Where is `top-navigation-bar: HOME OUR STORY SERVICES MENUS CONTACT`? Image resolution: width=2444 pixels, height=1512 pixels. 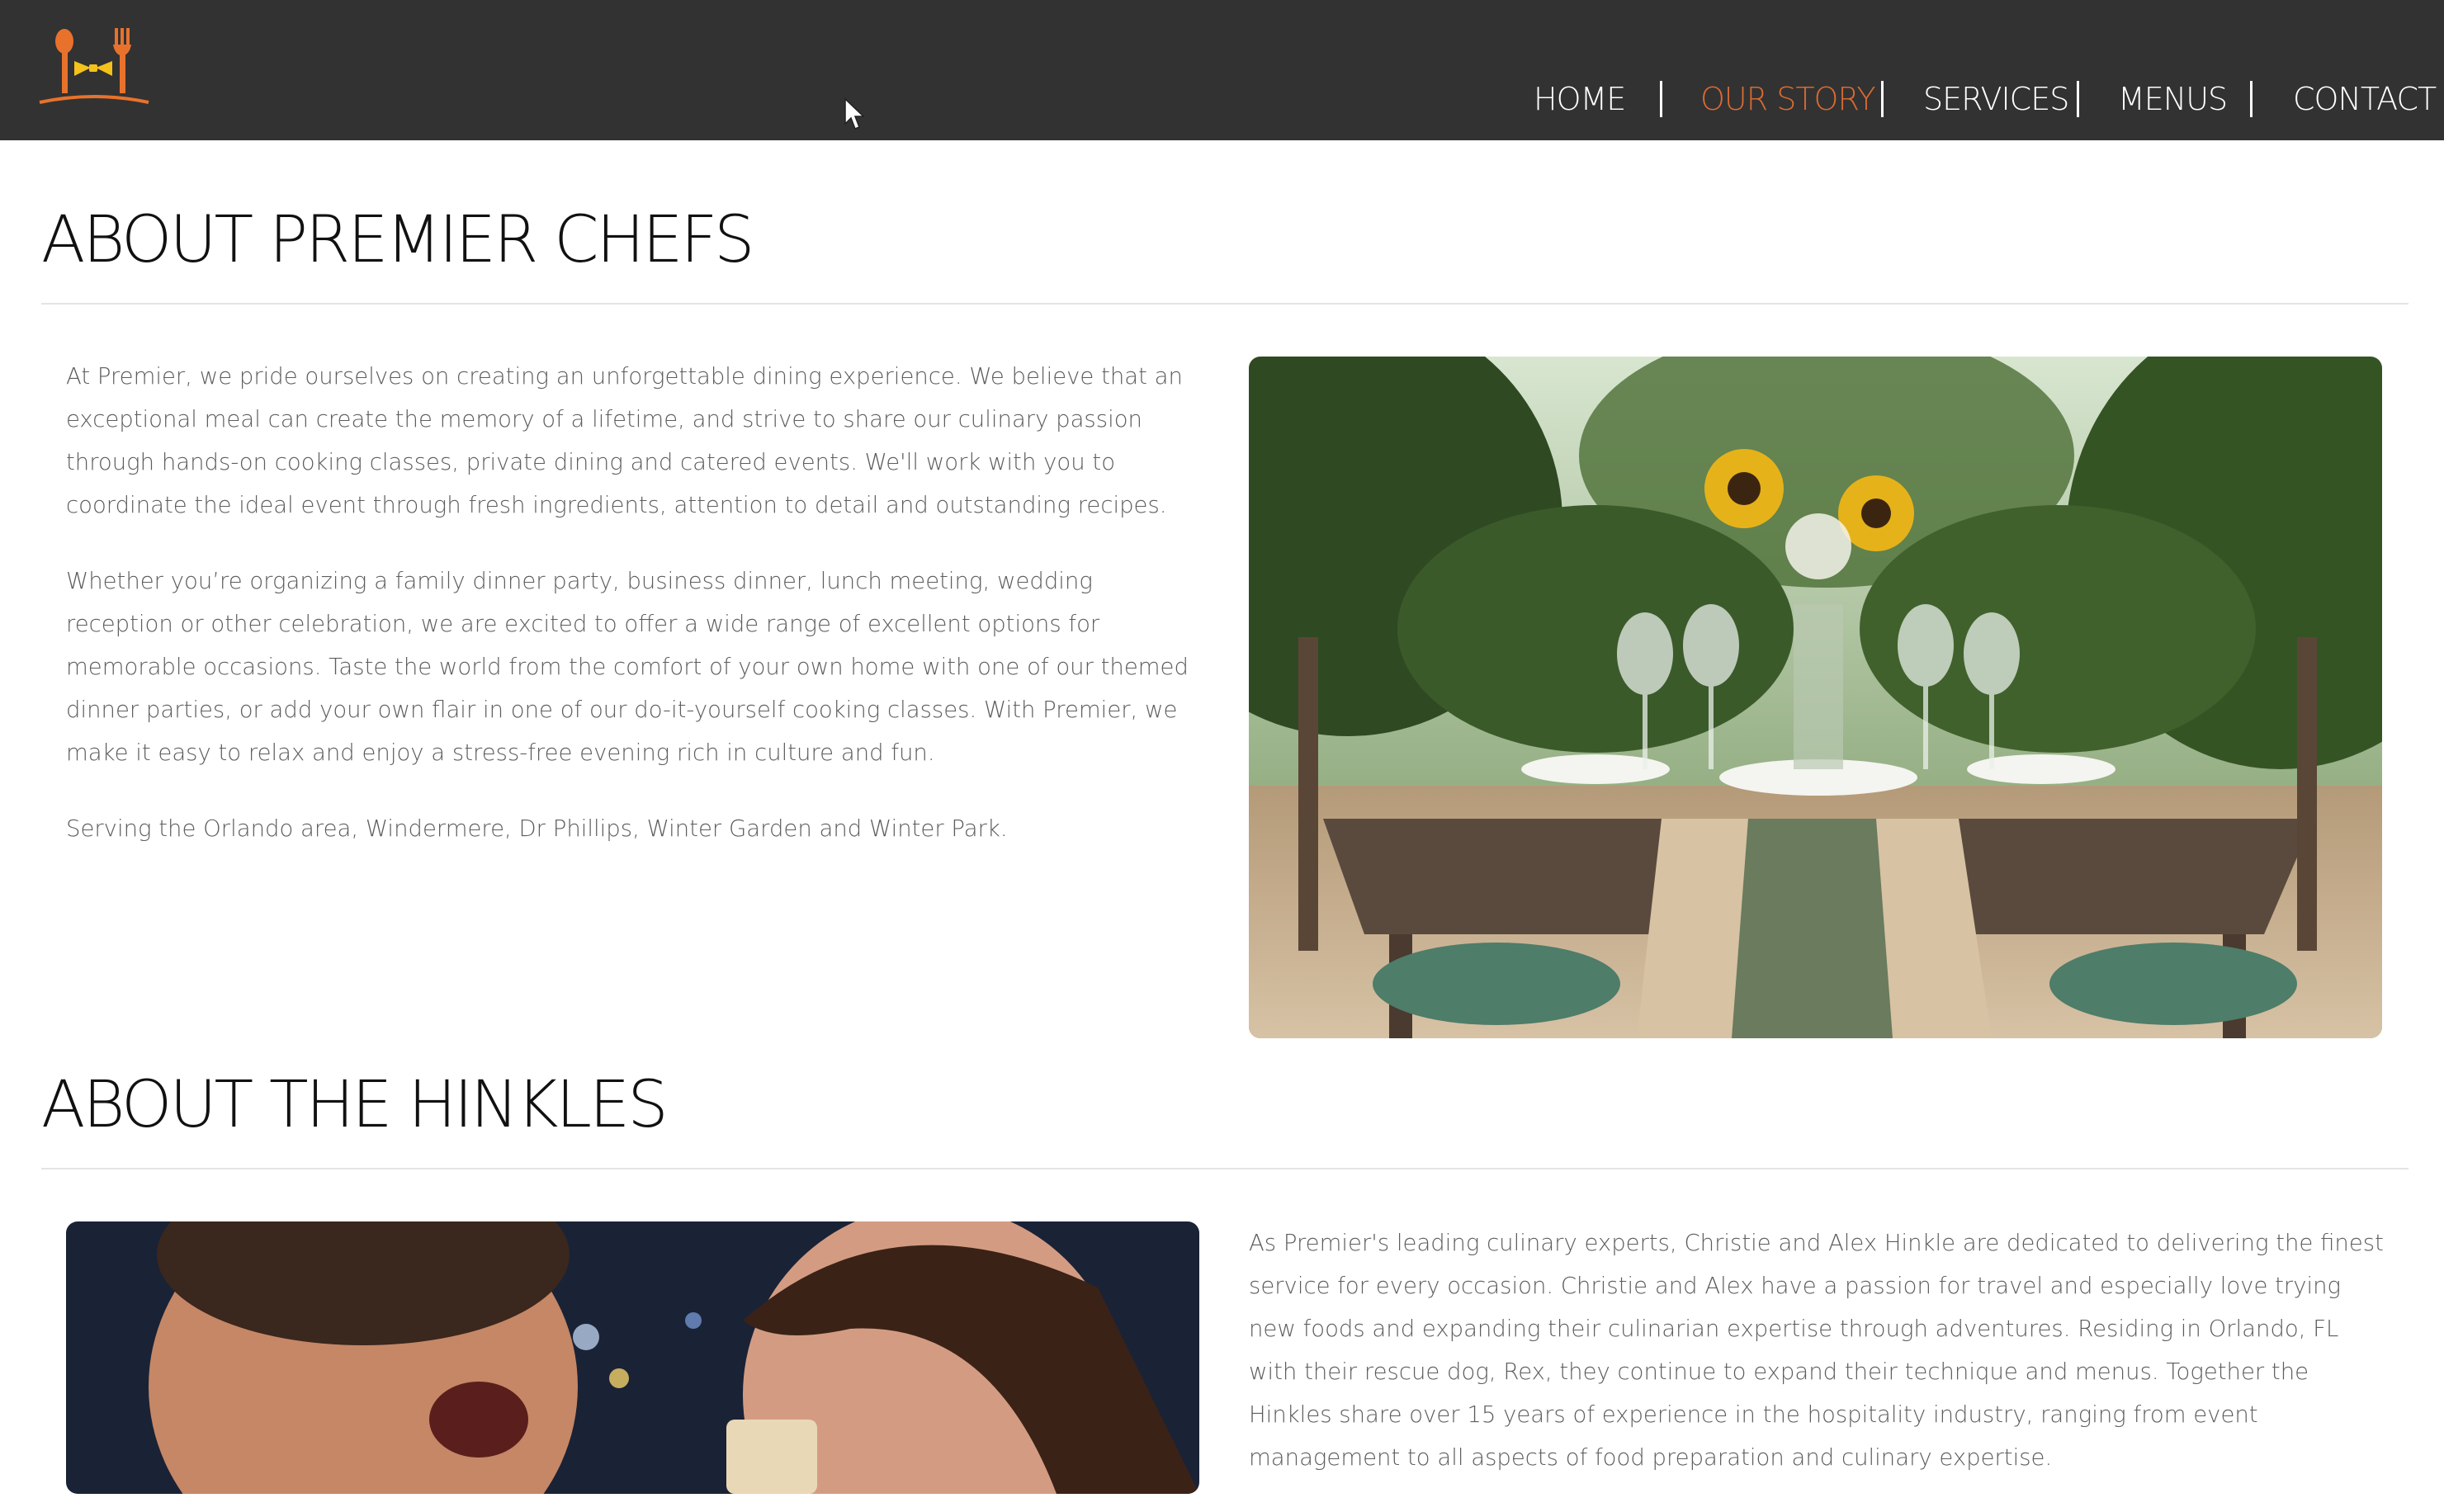
top-navigation-bar: HOME OUR STORY SERVICES MENUS CONTACT is located at coordinates (1222, 70).